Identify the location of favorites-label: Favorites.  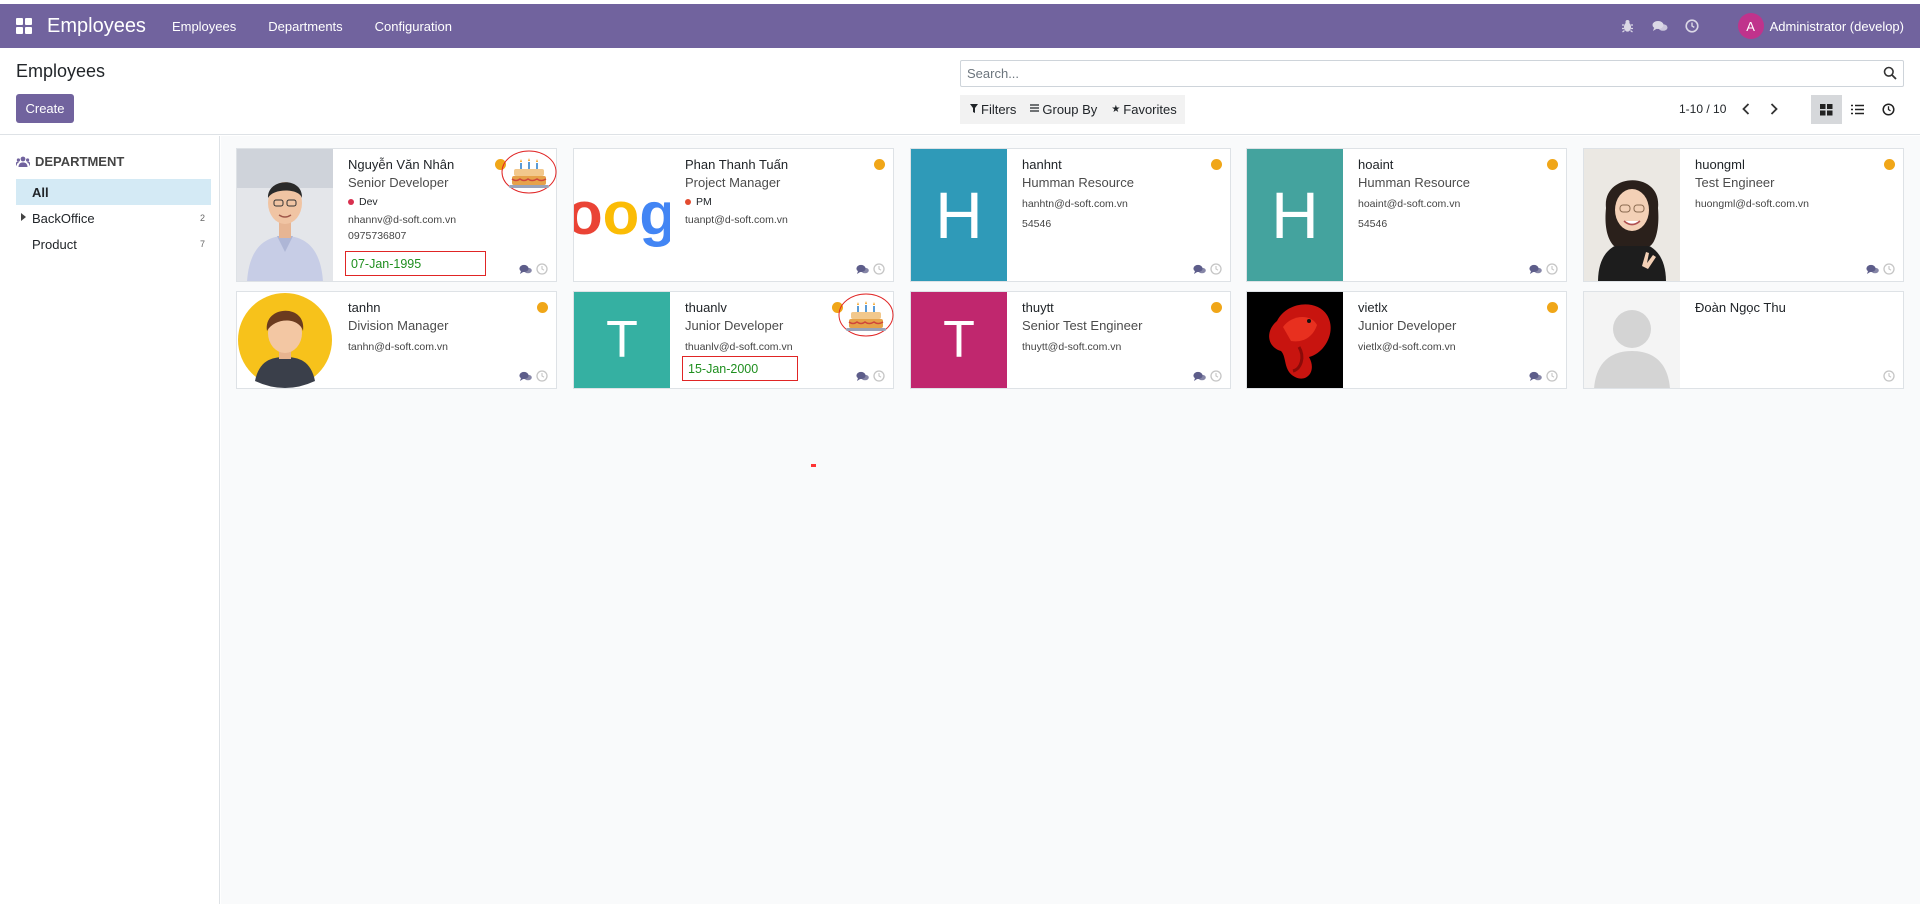
(1150, 109).